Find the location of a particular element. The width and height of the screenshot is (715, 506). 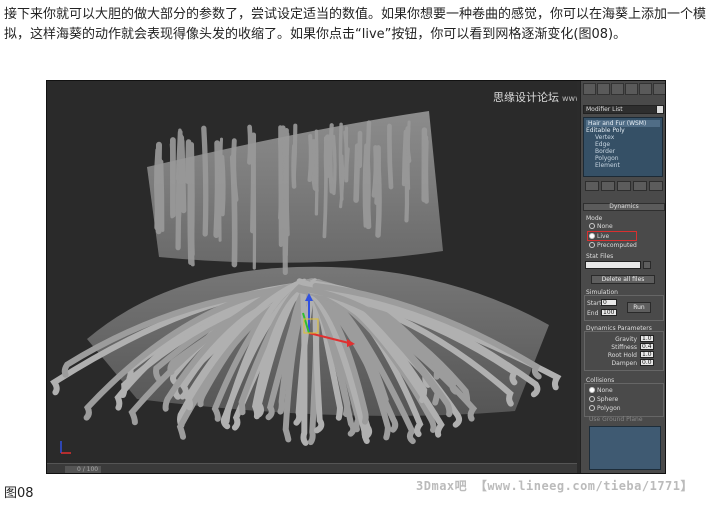

root-hold-label: Root Hold is located at coordinates (622, 355).